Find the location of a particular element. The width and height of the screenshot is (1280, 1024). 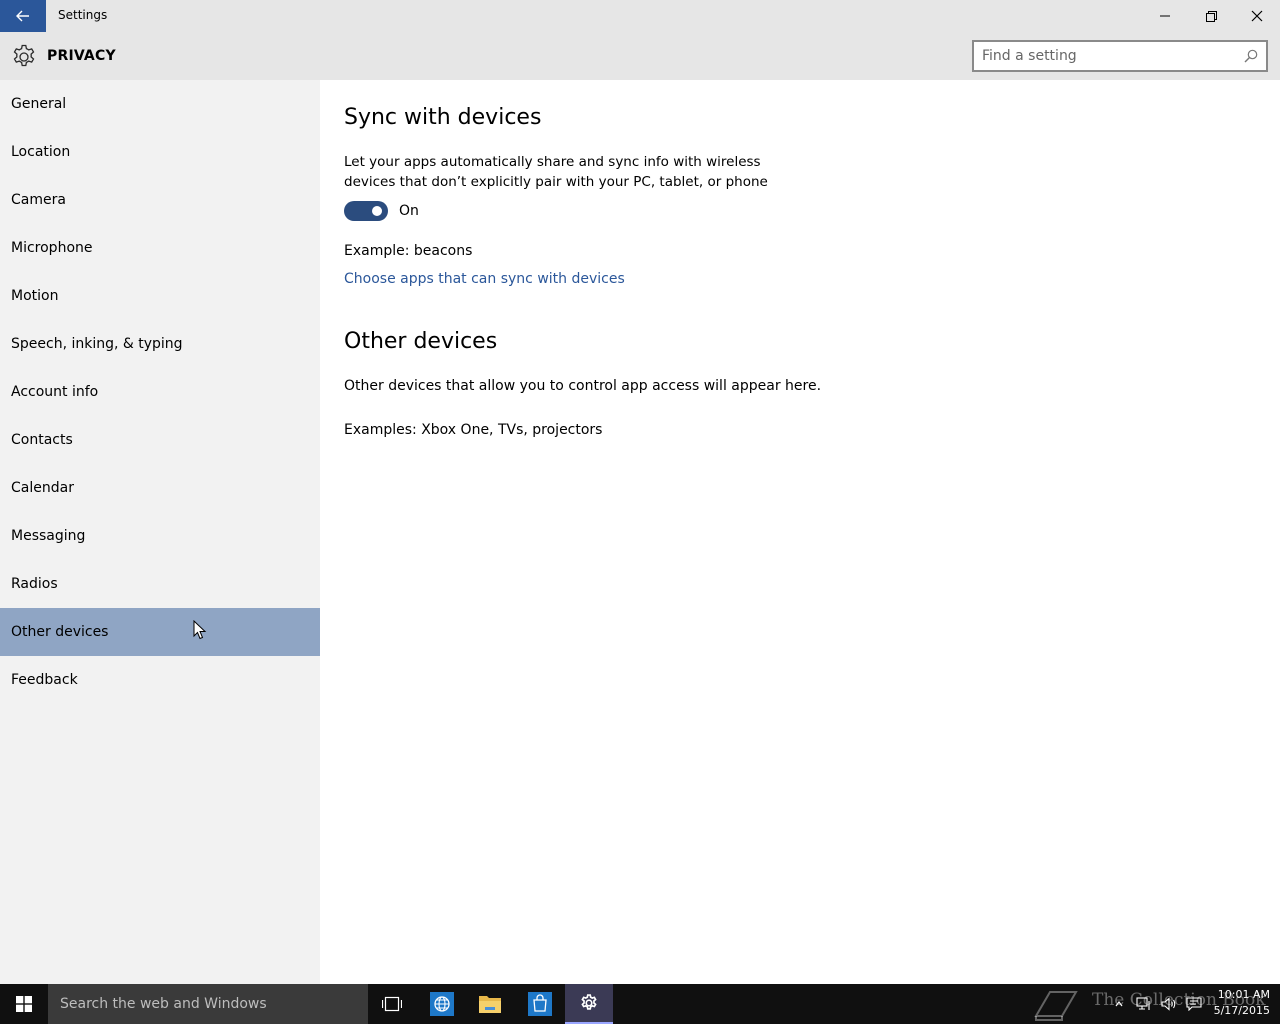

book-watermark-icon is located at coordinates (1056, 1006).